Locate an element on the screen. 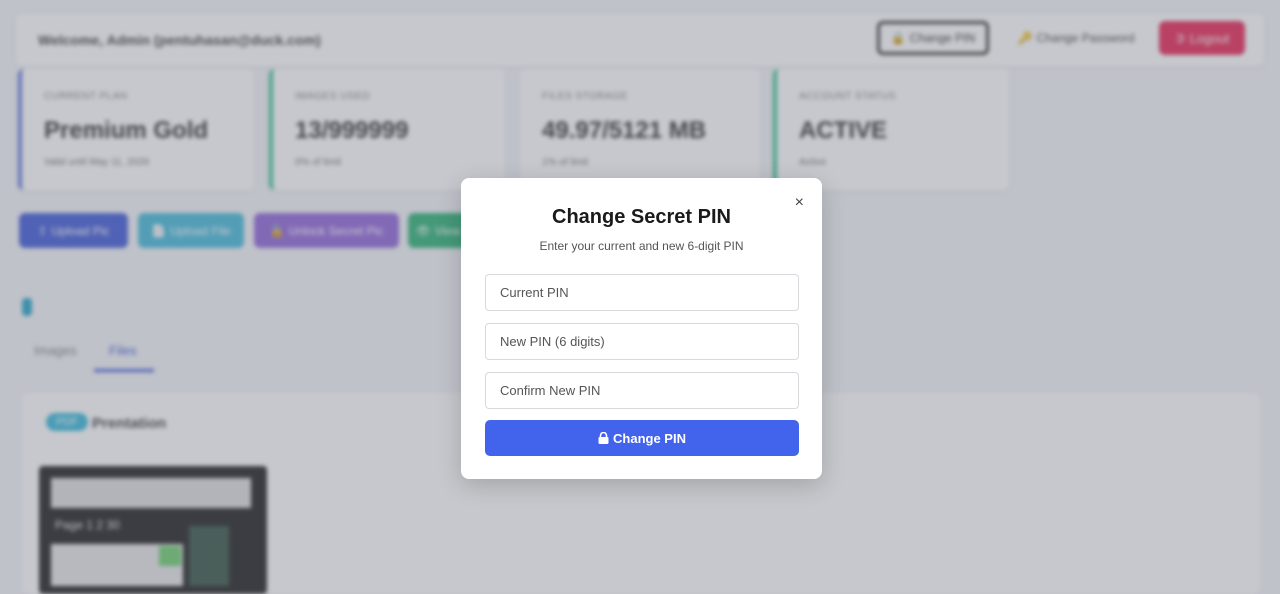 This screenshot has height=594, width=1280. change-pin-submit-button: Change PIN is located at coordinates (642, 438).